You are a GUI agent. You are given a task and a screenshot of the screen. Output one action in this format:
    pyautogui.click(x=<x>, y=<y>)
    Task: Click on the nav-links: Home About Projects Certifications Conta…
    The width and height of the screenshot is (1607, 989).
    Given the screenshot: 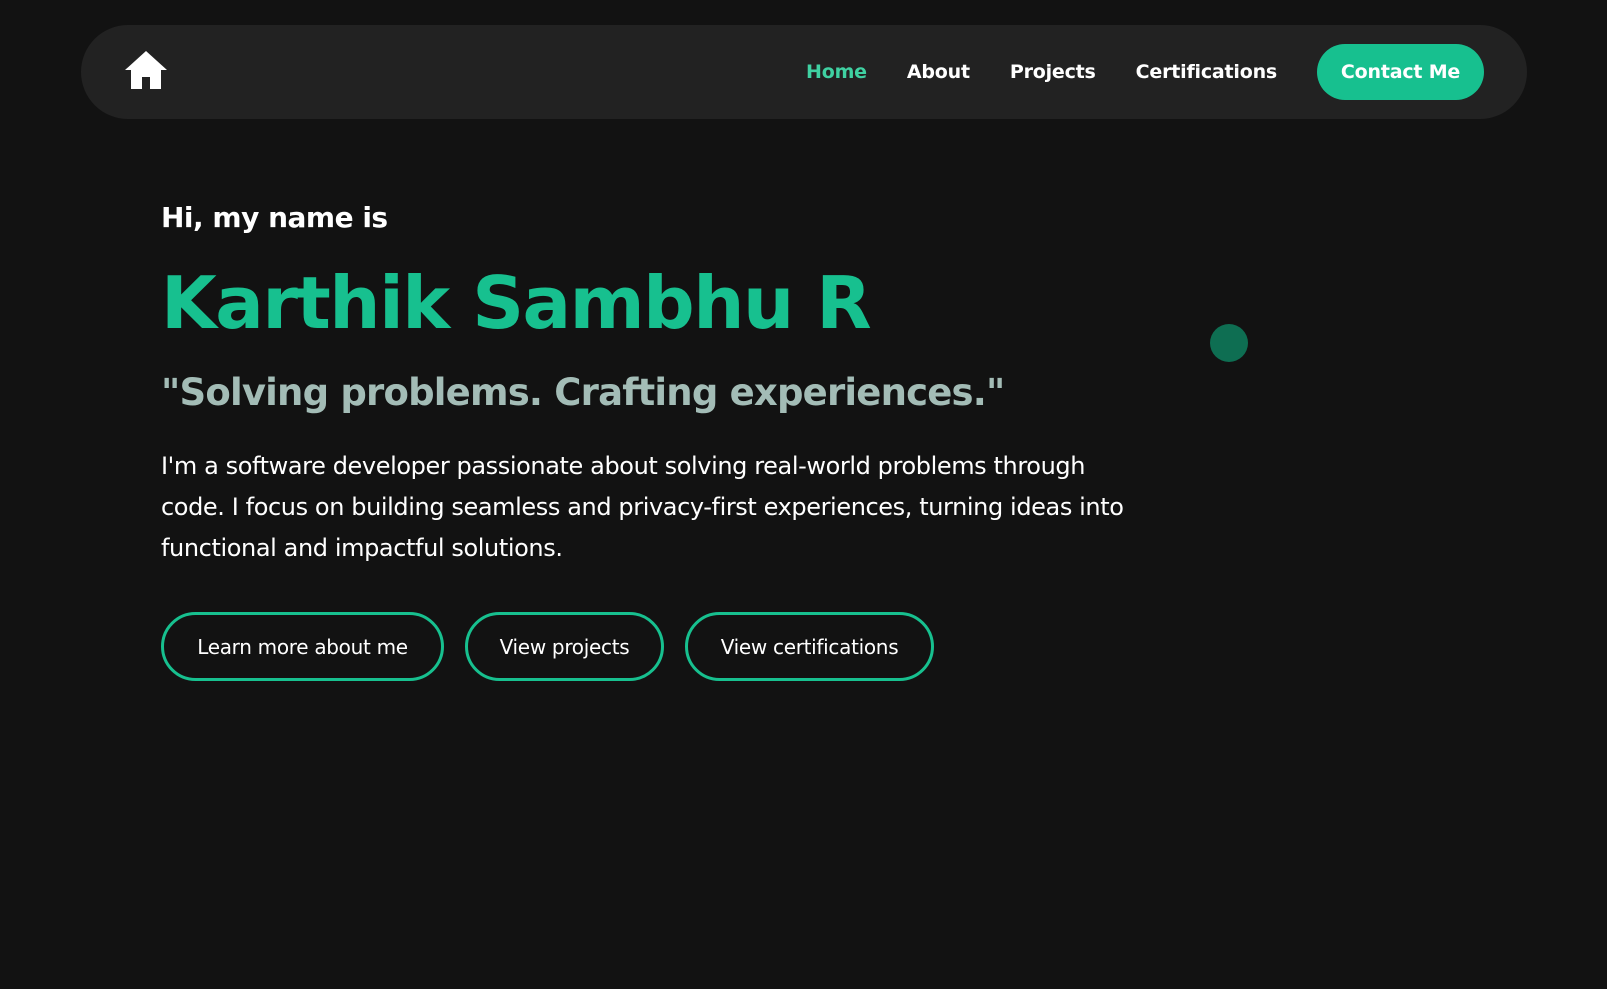 What is the action you would take?
    pyautogui.click(x=1145, y=72)
    